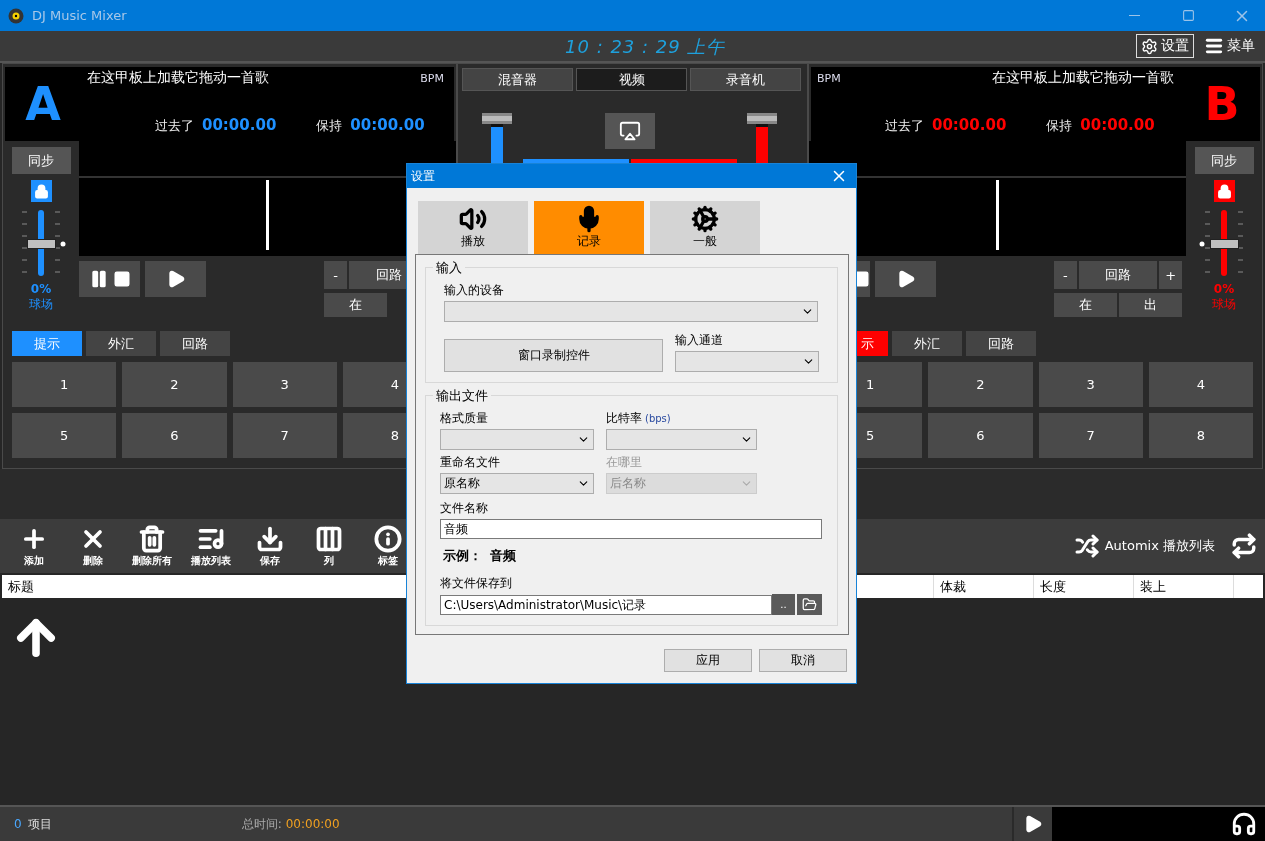 This screenshot has height=841, width=1265. I want to click on clock: 10 : 23 : 29 上午, so click(645, 47).